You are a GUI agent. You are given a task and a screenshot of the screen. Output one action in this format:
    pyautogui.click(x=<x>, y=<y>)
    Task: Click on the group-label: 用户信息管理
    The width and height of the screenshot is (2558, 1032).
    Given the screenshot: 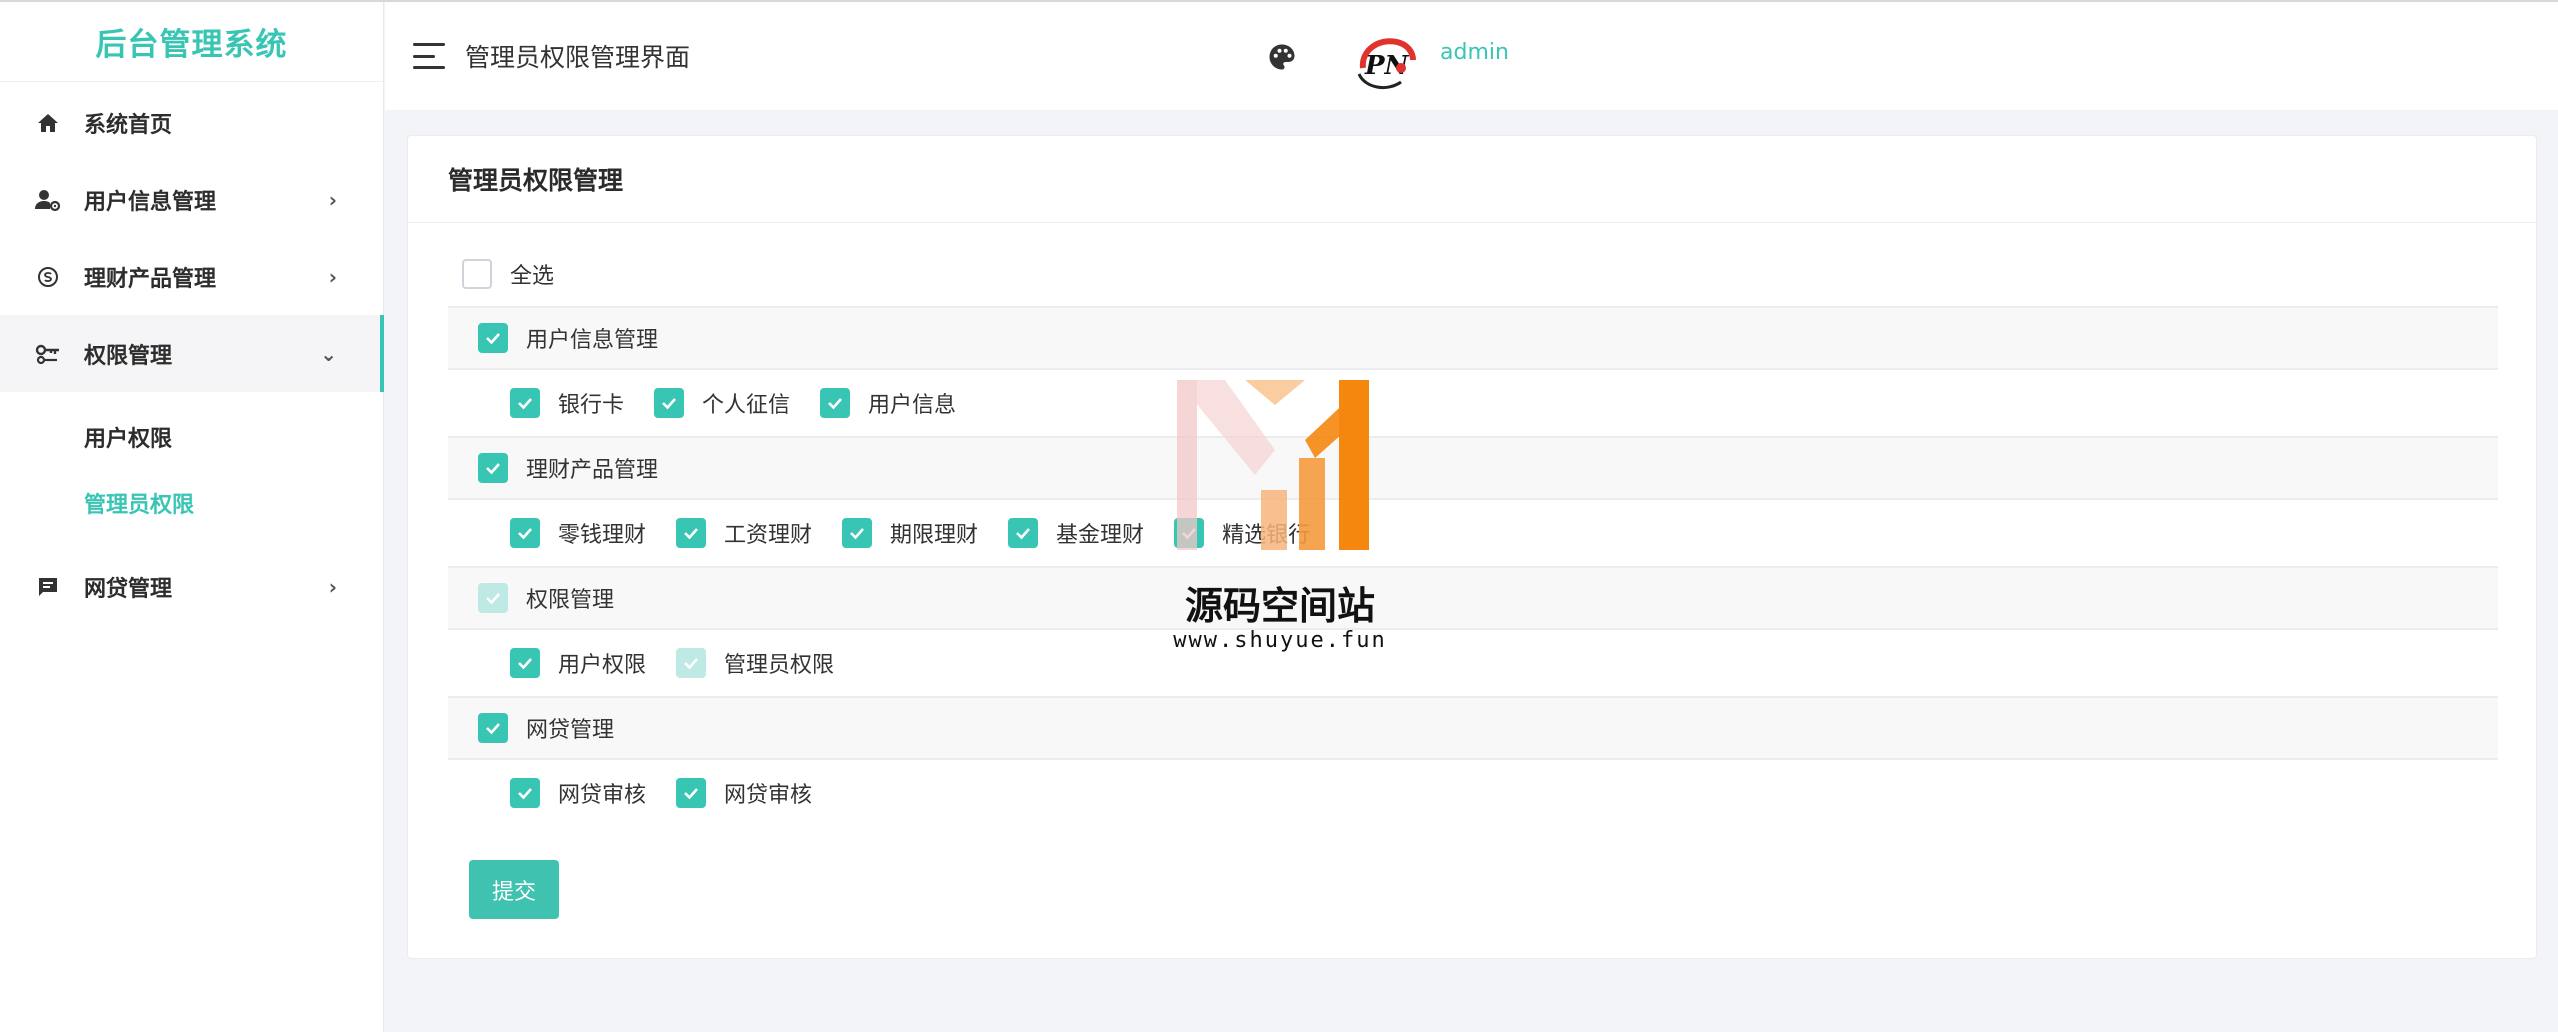 What is the action you would take?
    pyautogui.click(x=592, y=338)
    